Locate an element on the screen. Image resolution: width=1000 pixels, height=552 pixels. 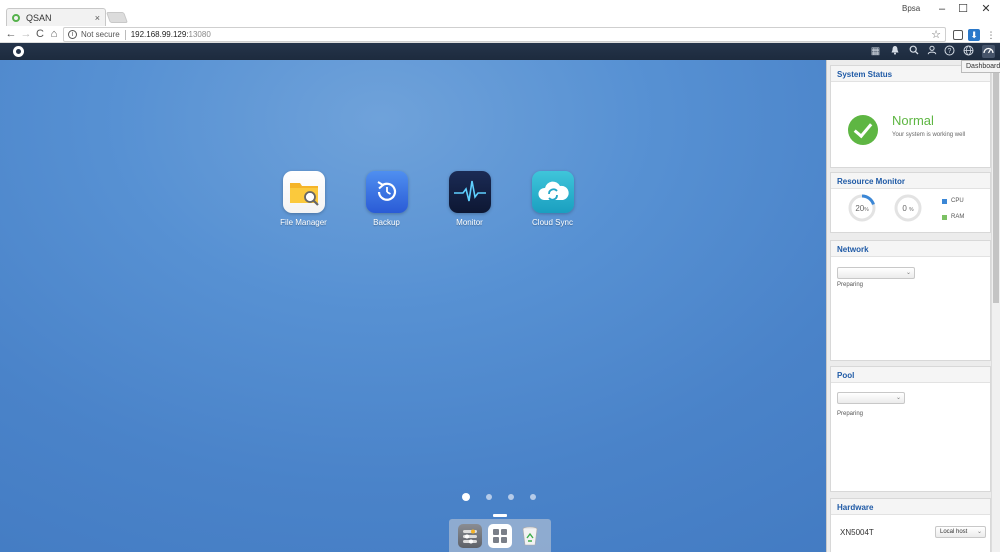
host-select: Local host ⌄ is located at coordinates (960, 532).